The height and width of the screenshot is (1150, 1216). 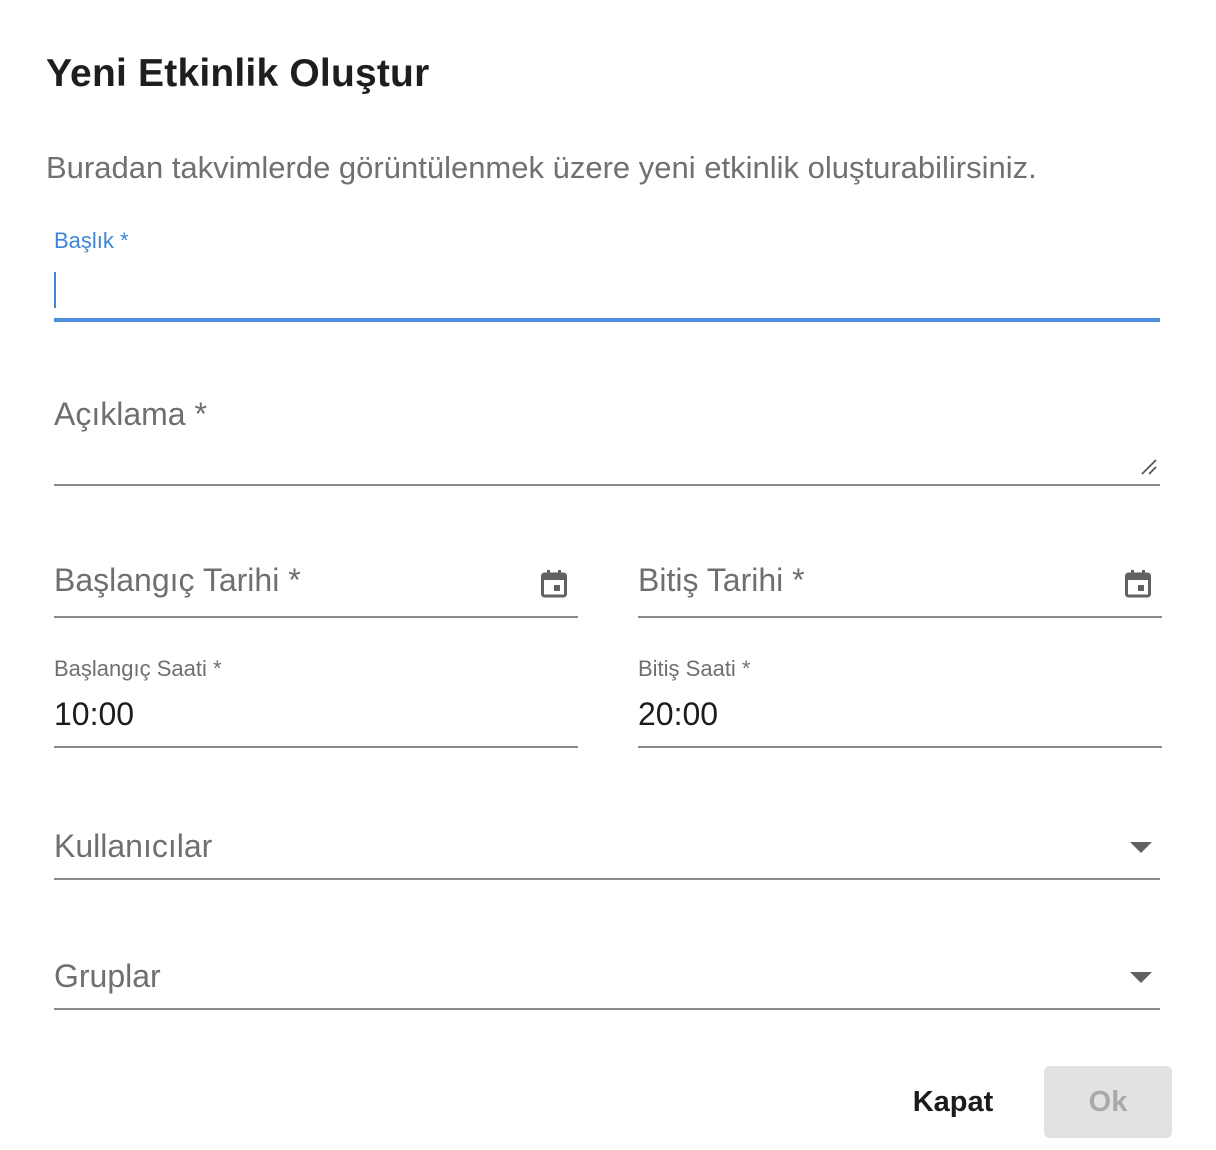 I want to click on users-select: Kullanıcılar, so click(x=607, y=849).